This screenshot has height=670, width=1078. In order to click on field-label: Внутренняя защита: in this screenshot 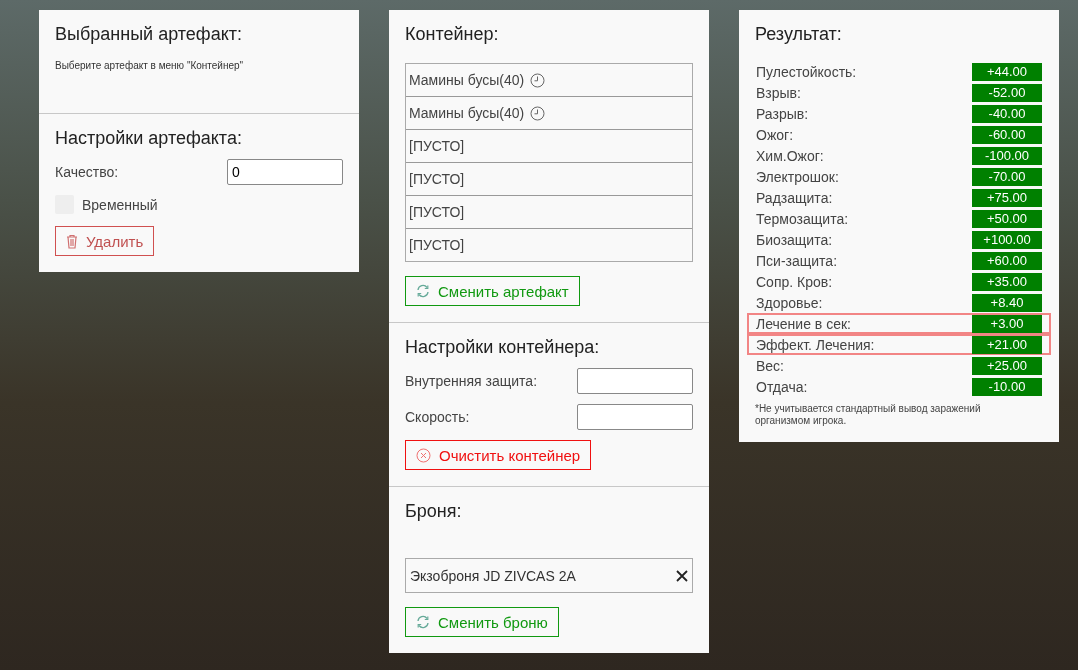, I will do `click(471, 381)`.